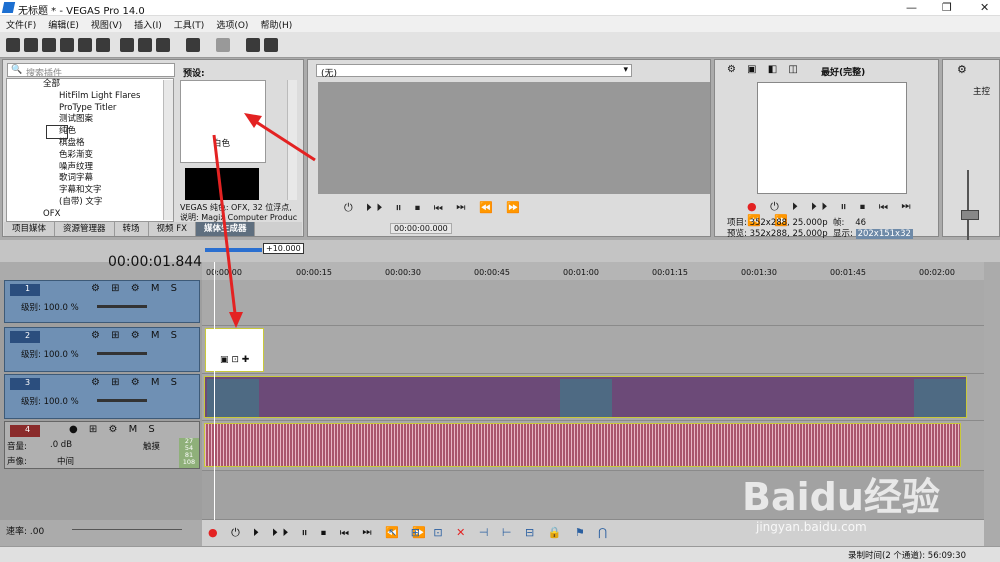  I want to click on edit-tools: ↖ ⊞ ⊡ ✕ ⊣ ⊢ ⊟ 🔒 ⚑ ⋂, so click(500, 532).